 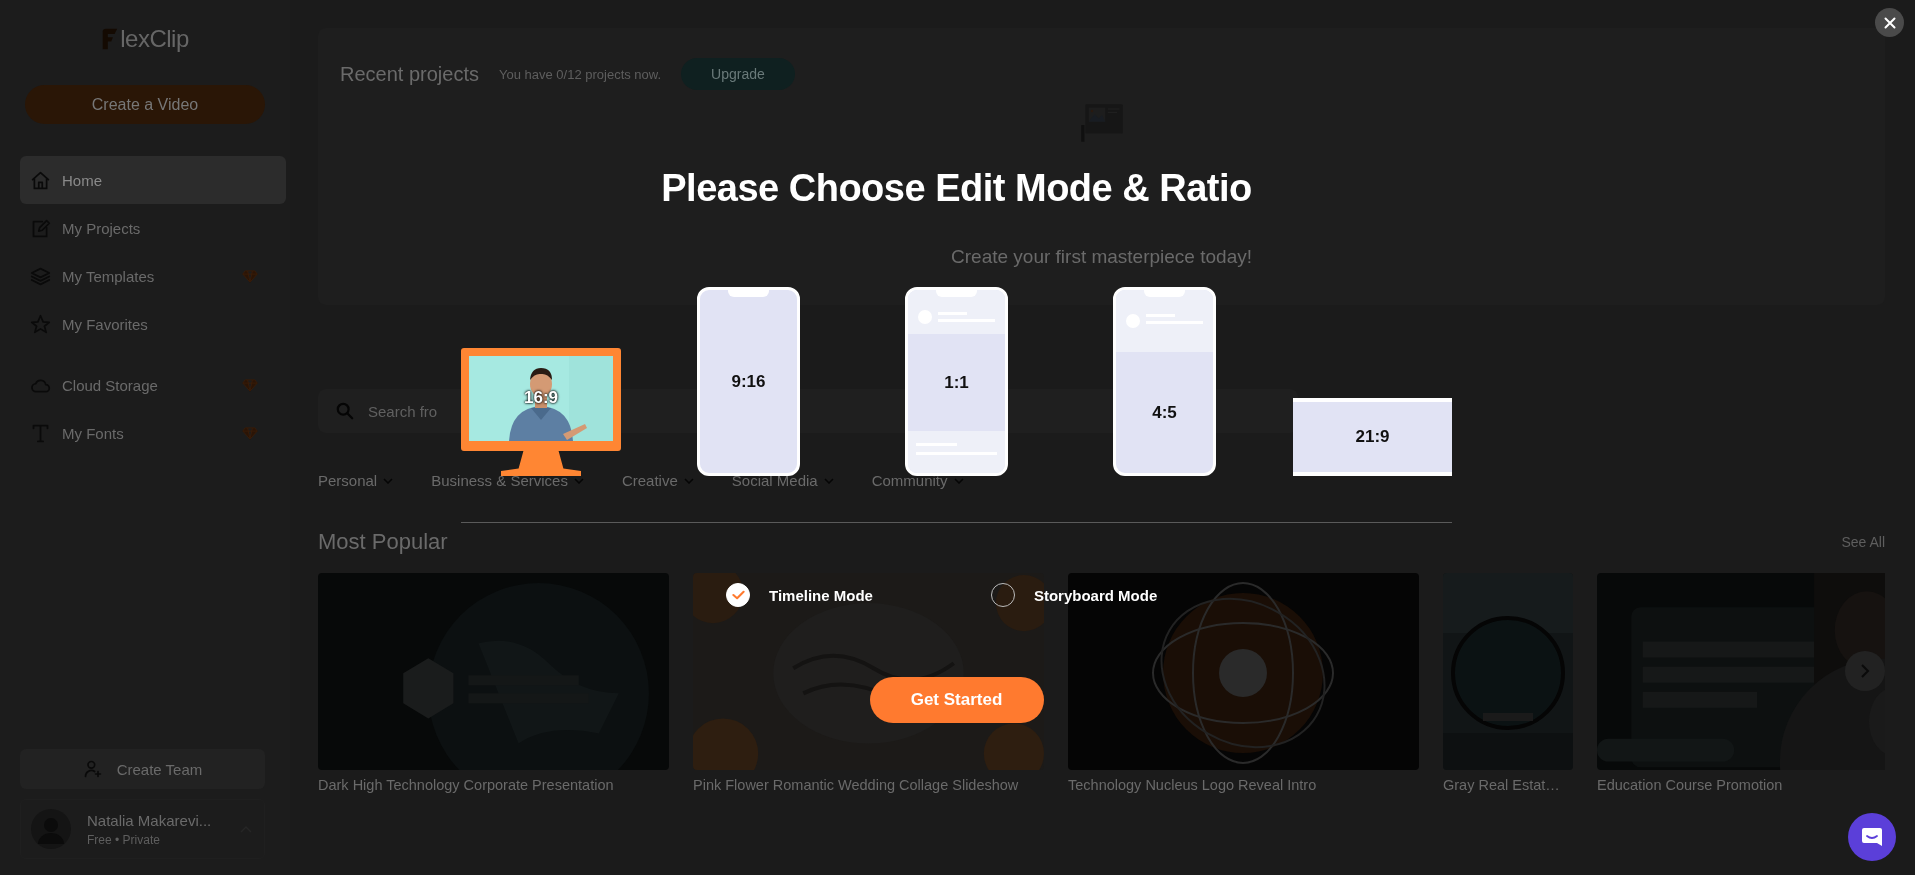 What do you see at coordinates (956, 188) in the screenshot?
I see `dialog-title: Please Choose Edit Mode & Ratio` at bounding box center [956, 188].